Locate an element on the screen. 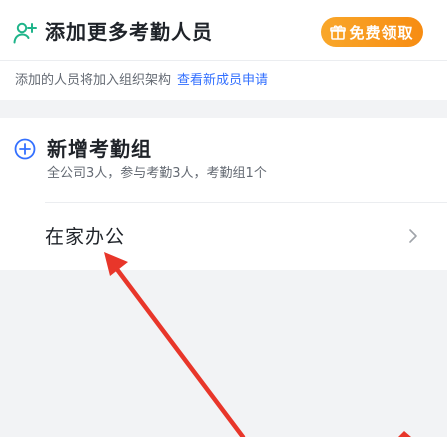 This screenshot has width=447, height=437. add-group-title: 新增考勤组 is located at coordinates (99, 149).